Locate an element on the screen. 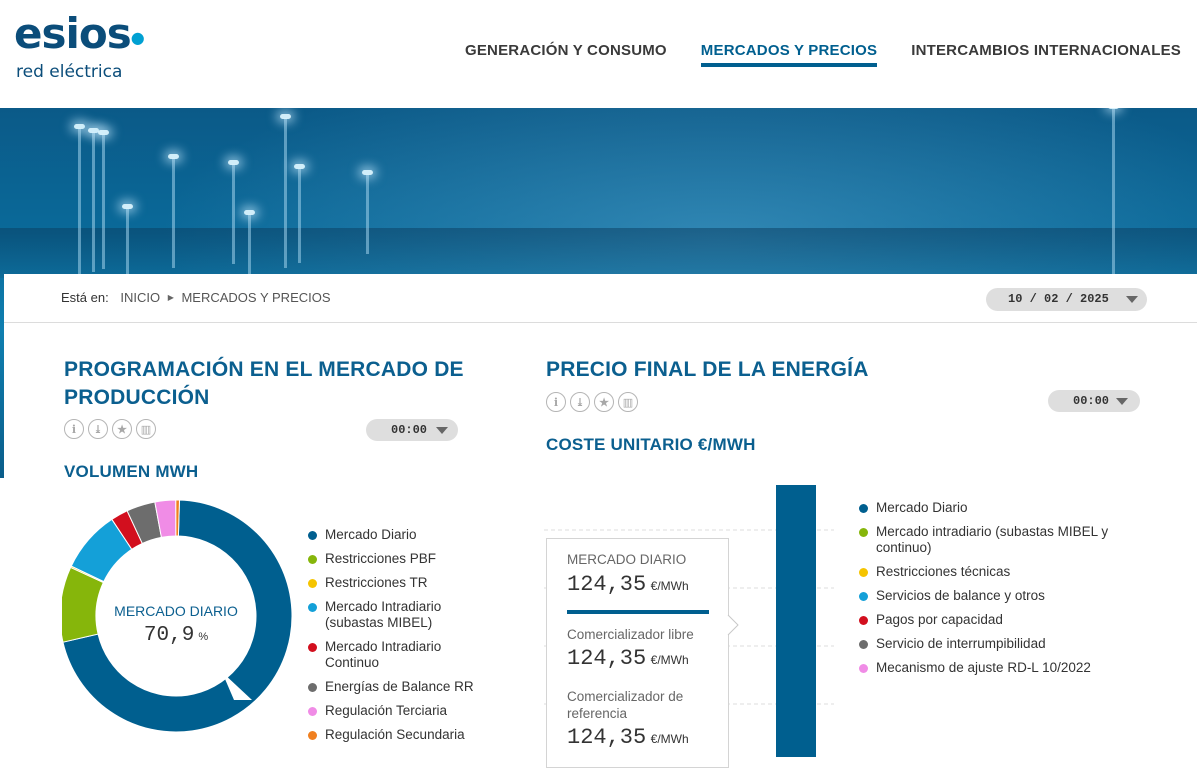 This screenshot has height=768, width=1197. card-market-label: MERCADO DIARIO is located at coordinates (627, 559).